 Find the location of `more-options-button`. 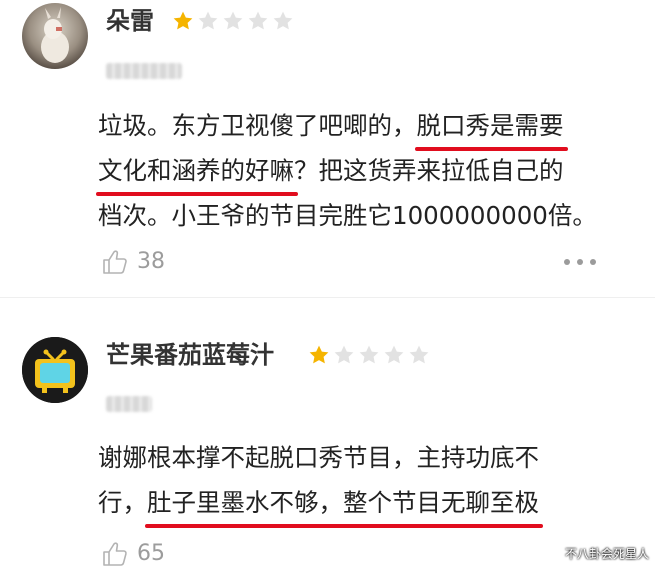

more-options-button is located at coordinates (580, 262).